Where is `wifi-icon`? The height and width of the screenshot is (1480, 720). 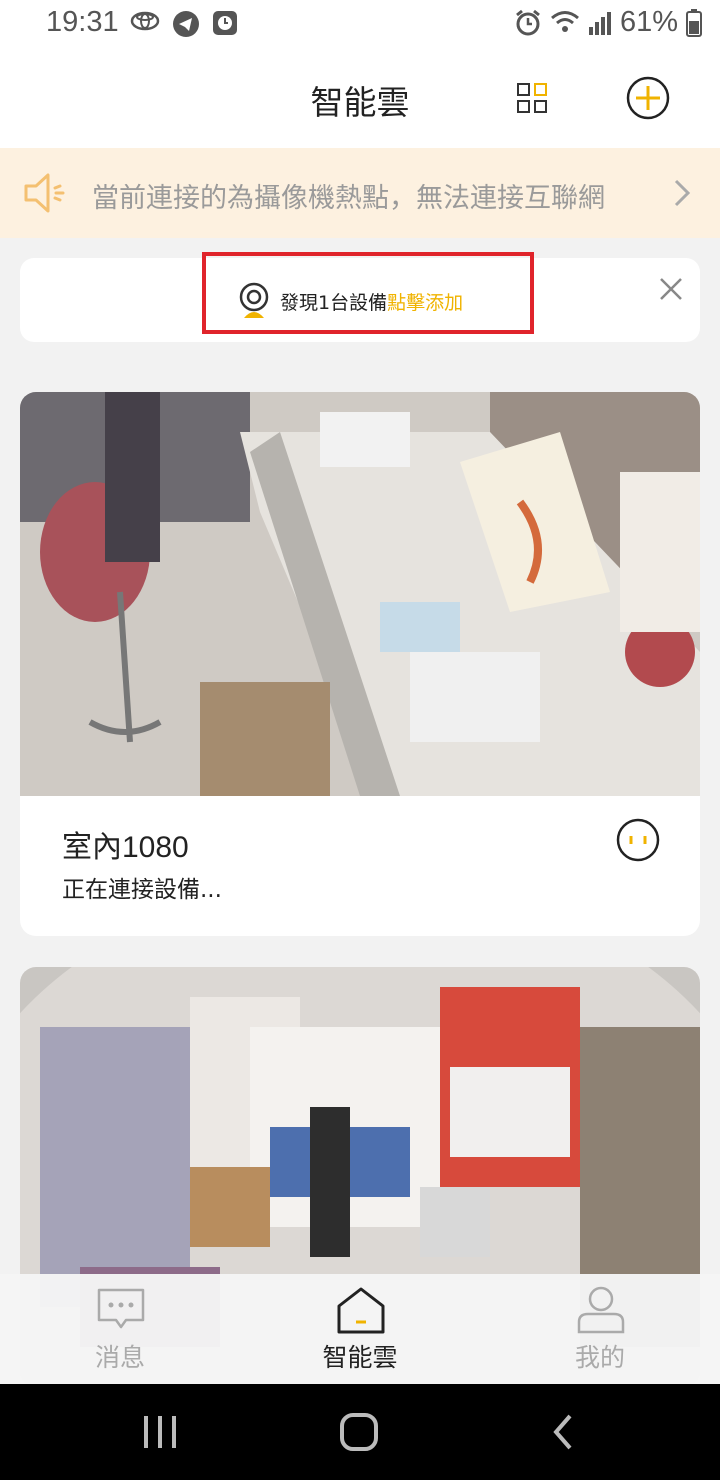 wifi-icon is located at coordinates (564, 21).